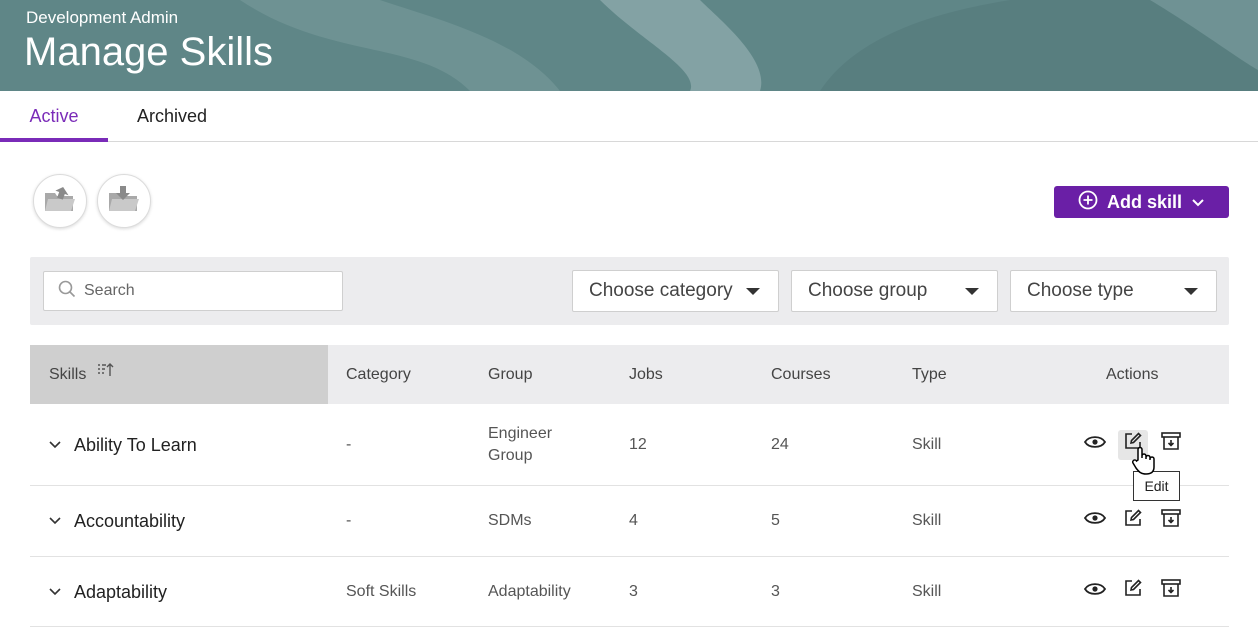 This screenshot has height=631, width=1258. I want to click on skill-name: Ability To Learn, so click(135, 444).